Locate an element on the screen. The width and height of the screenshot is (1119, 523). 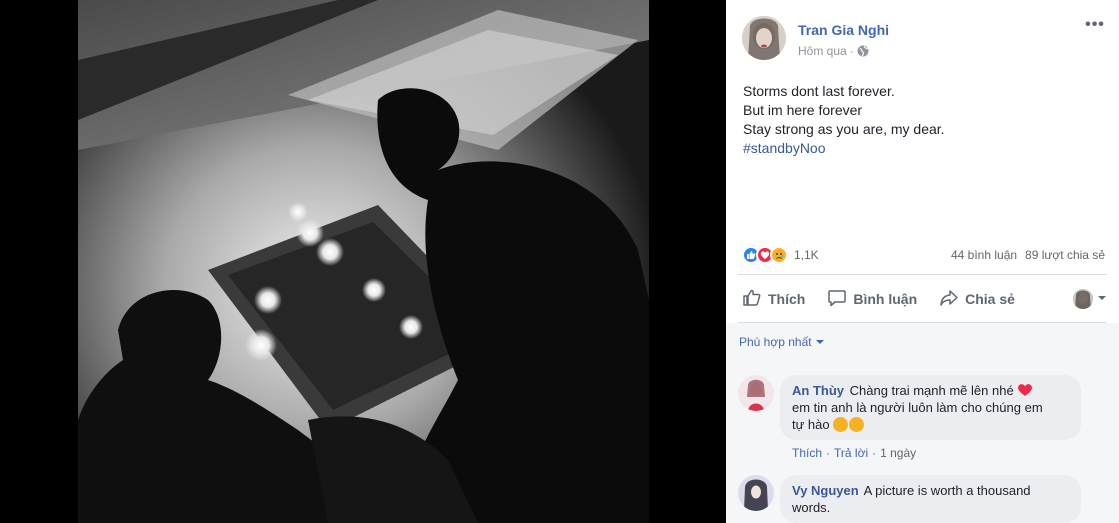
comment-like-link: Thích is located at coordinates (807, 453).